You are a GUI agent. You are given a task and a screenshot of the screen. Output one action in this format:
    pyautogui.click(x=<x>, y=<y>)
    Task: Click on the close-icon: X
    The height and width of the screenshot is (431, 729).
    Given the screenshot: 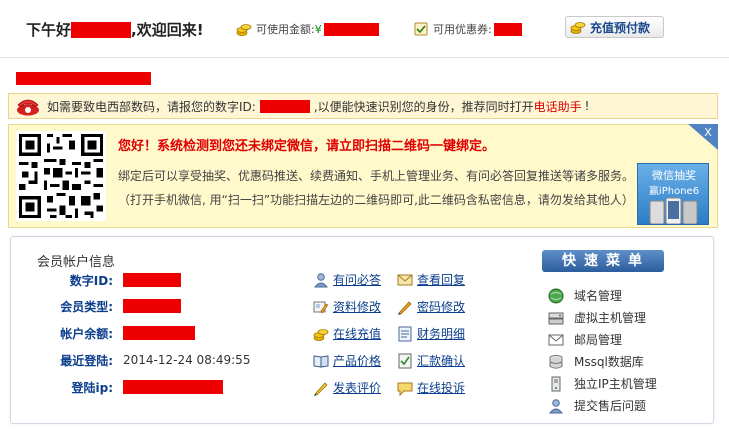 What is the action you would take?
    pyautogui.click(x=703, y=137)
    